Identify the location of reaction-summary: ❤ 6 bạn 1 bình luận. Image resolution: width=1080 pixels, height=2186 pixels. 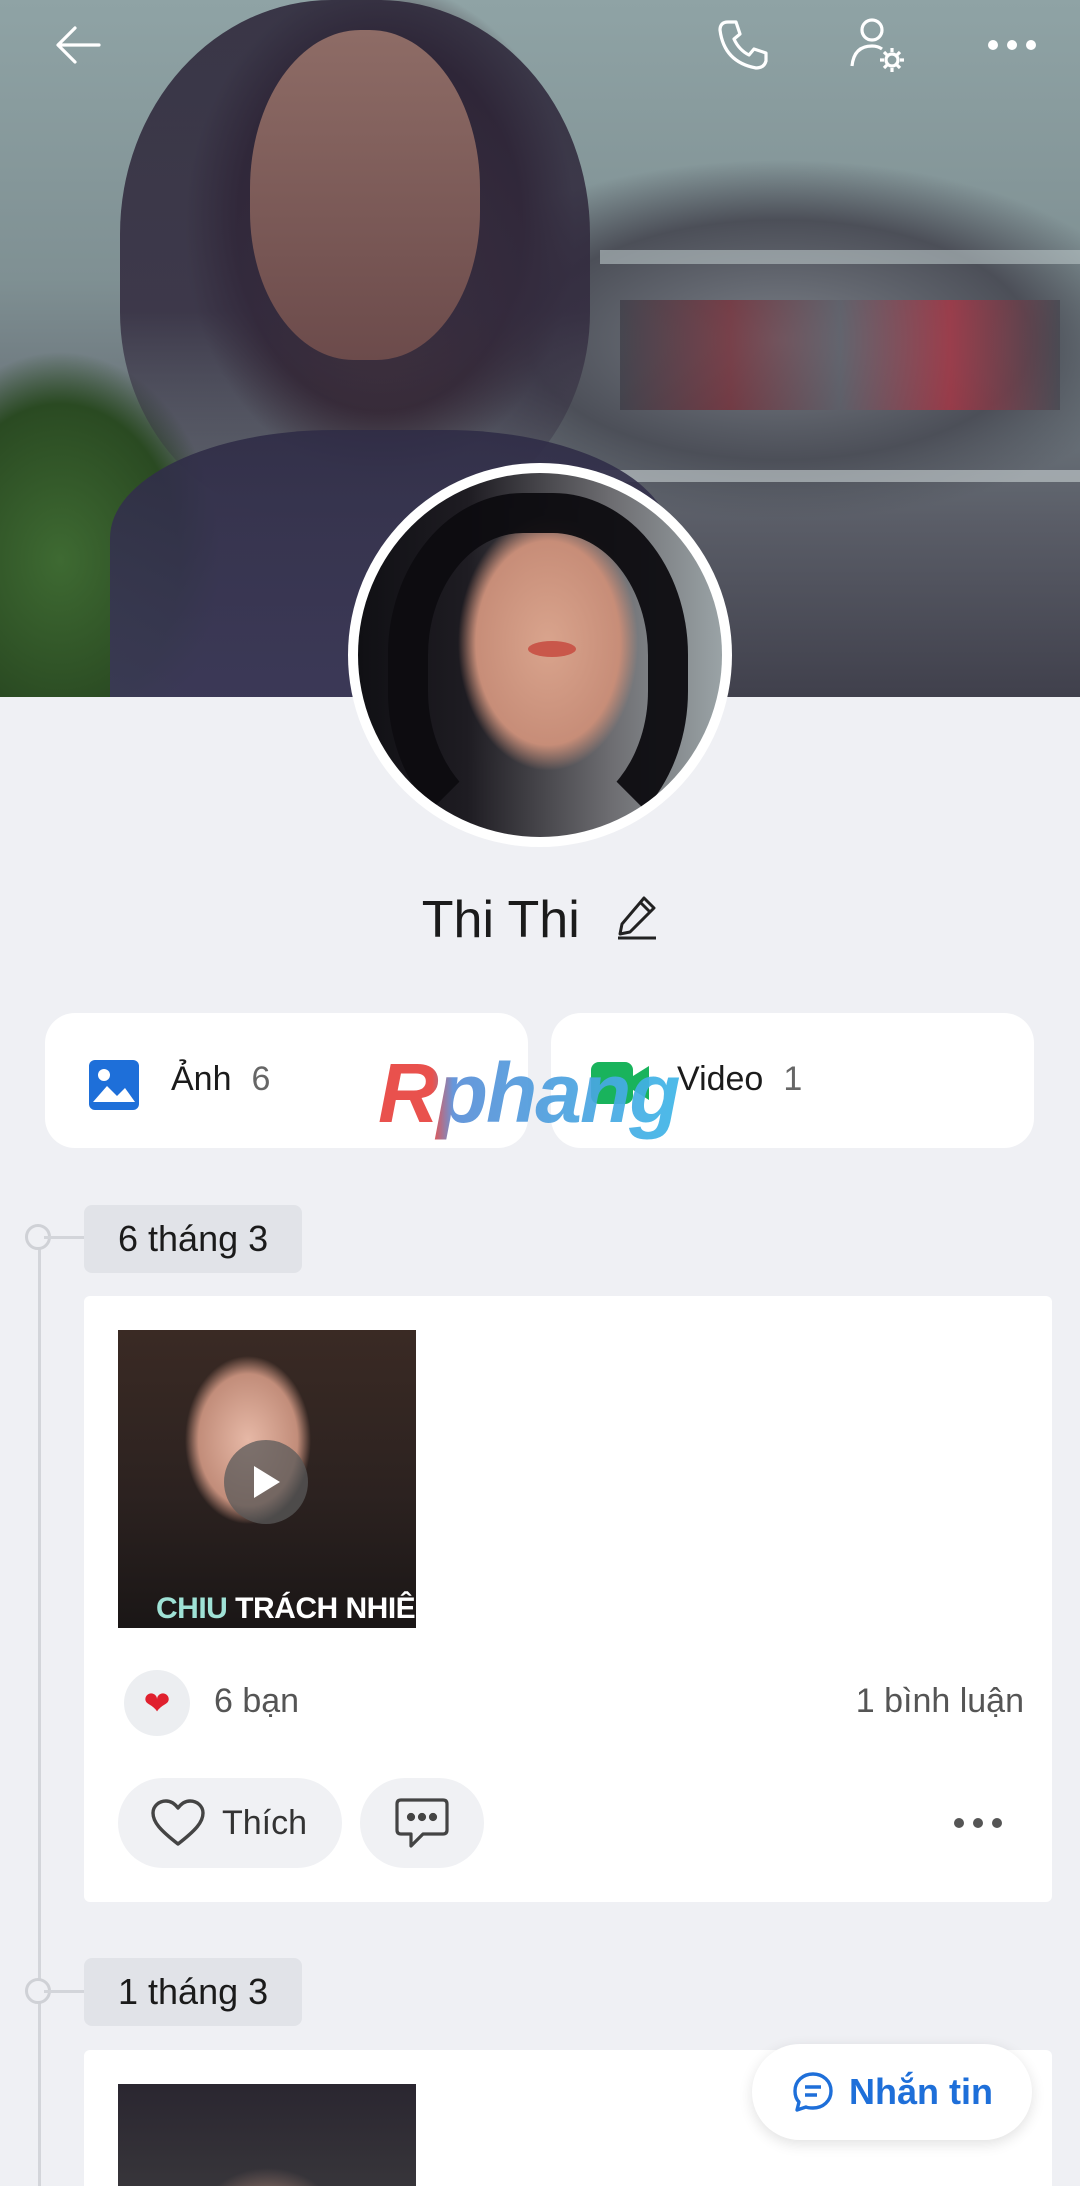
(574, 1703).